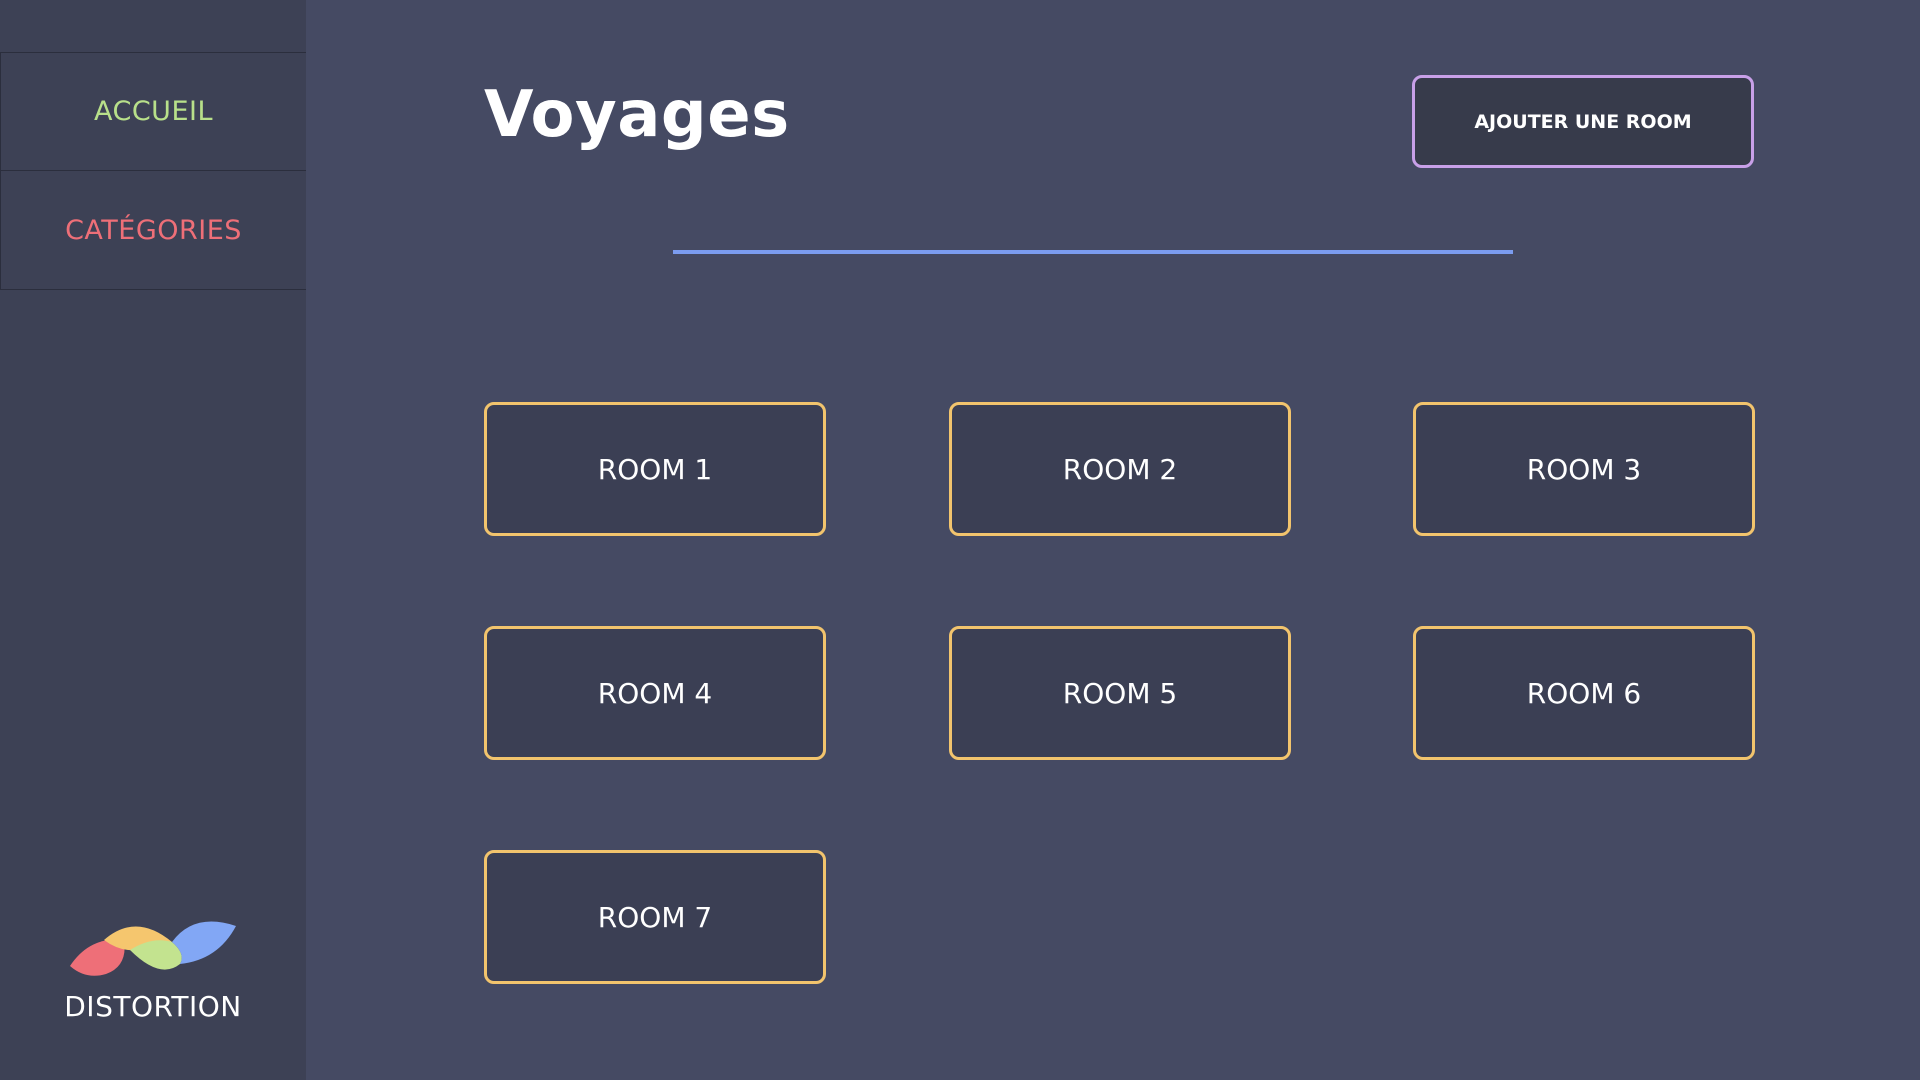 This screenshot has width=1920, height=1080. What do you see at coordinates (153, 1006) in the screenshot?
I see `logo-text: DISTORTION` at bounding box center [153, 1006].